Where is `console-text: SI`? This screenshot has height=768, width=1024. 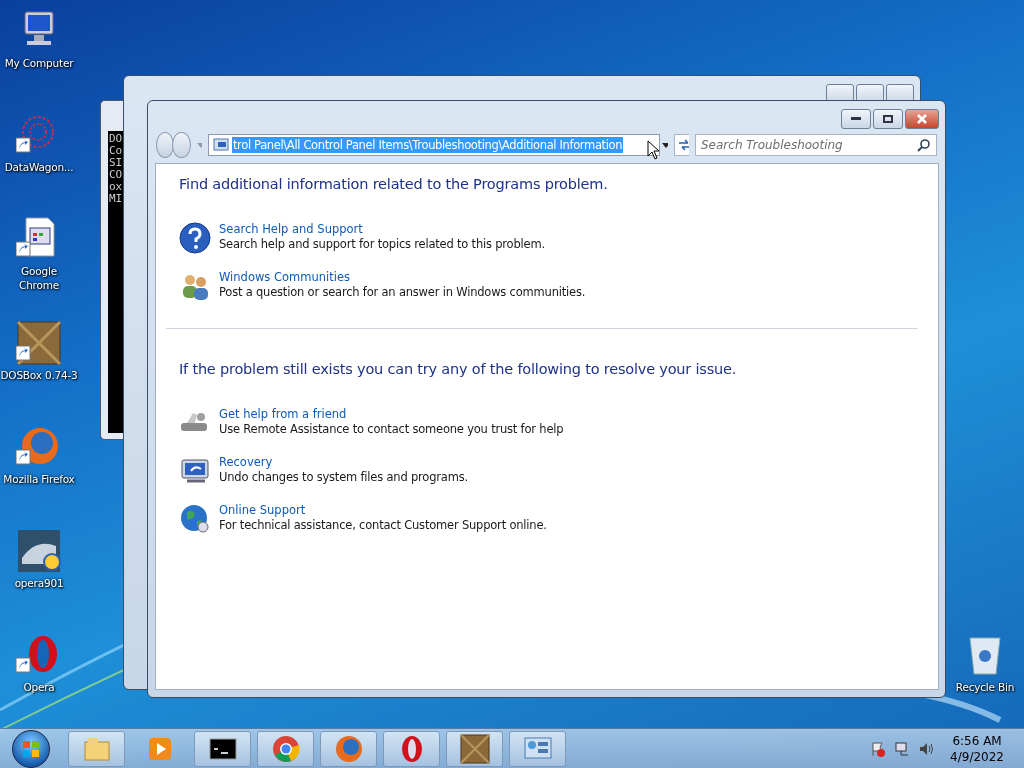
console-text: SI is located at coordinates (116, 163).